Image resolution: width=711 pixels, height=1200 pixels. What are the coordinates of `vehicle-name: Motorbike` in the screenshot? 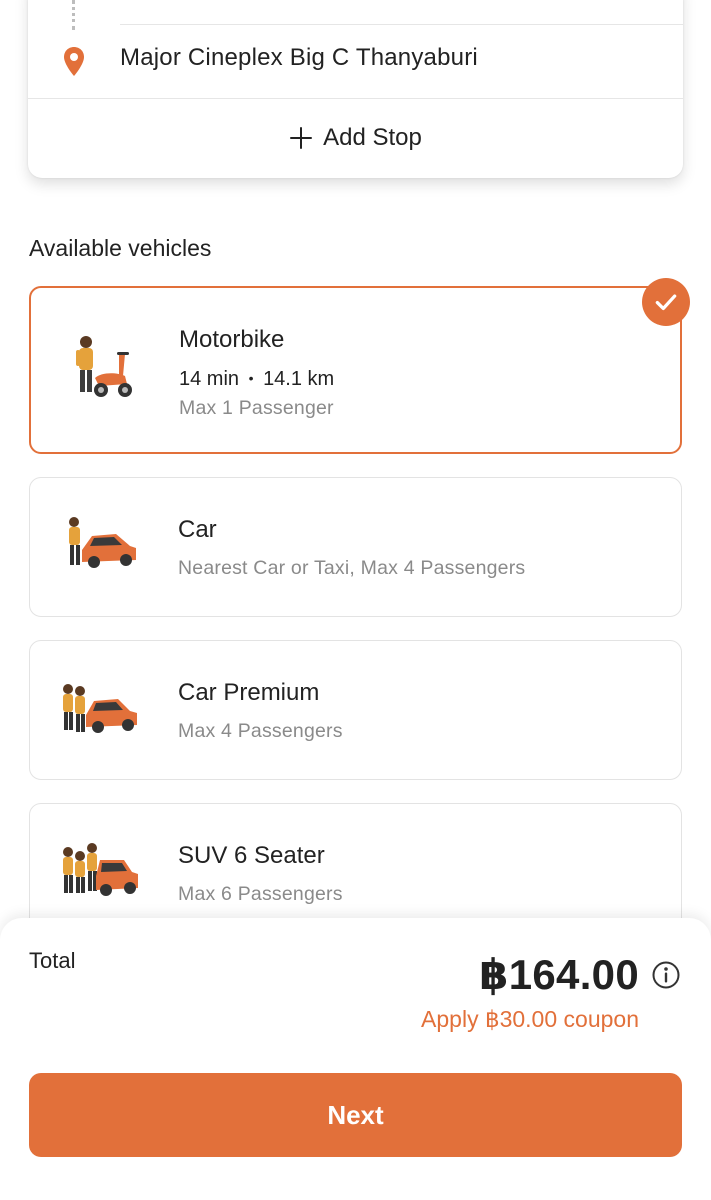 It's located at (232, 339).